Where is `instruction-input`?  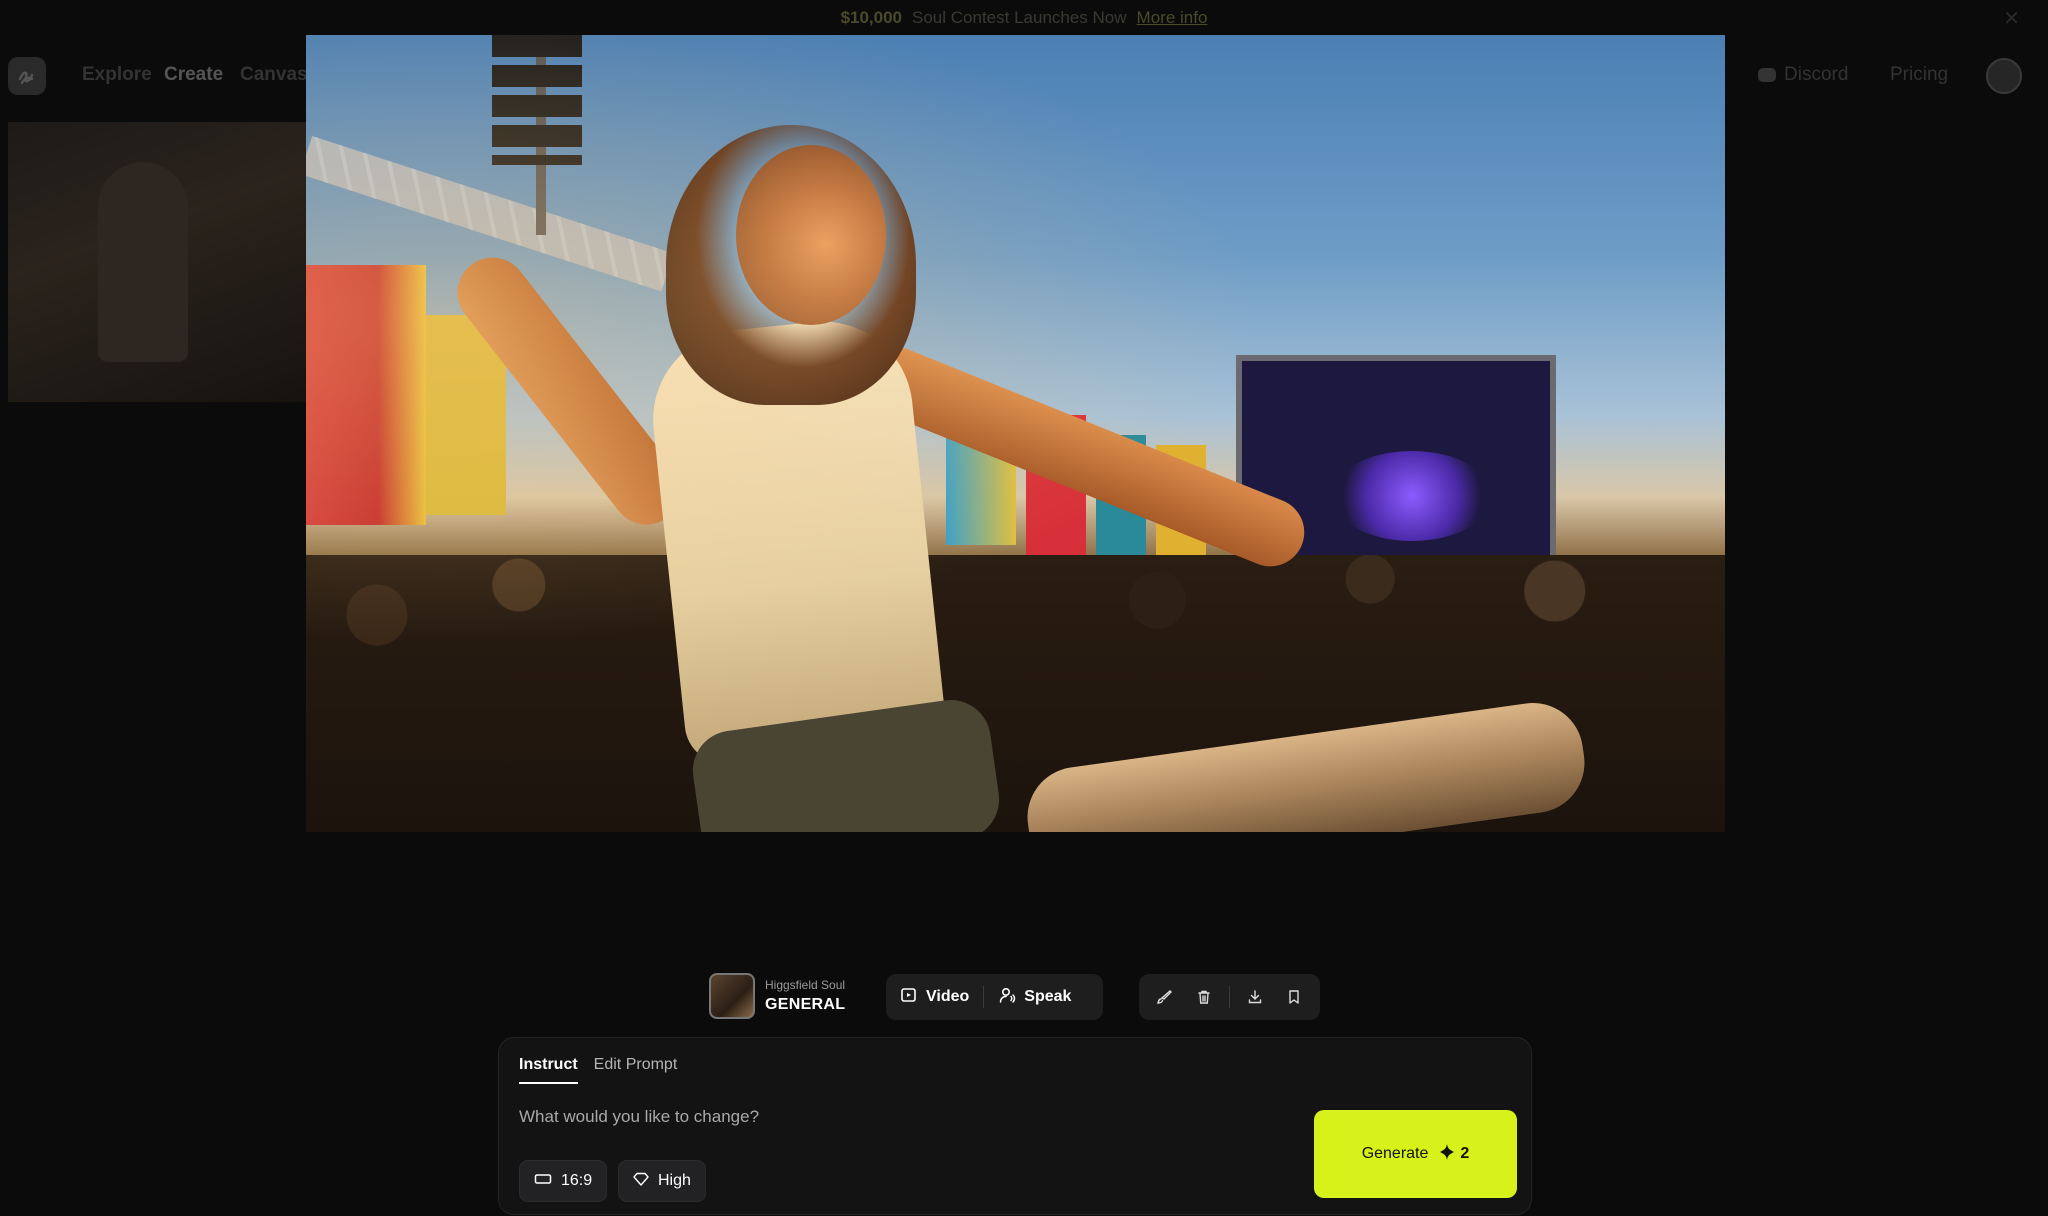 instruction-input is located at coordinates (909, 1117).